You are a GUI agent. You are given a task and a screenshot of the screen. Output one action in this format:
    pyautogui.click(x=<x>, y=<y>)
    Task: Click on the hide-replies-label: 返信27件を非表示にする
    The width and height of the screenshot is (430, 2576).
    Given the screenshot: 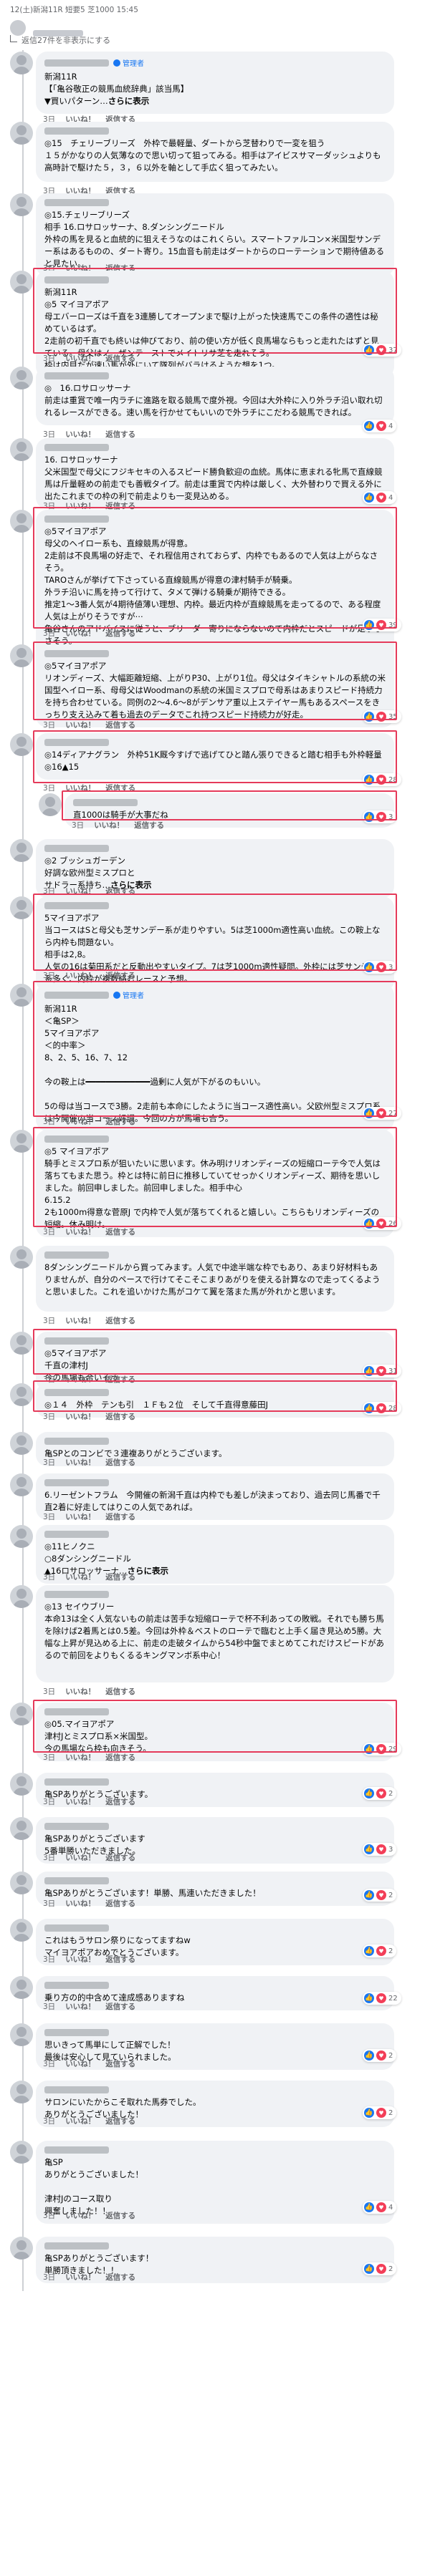 What is the action you would take?
    pyautogui.click(x=66, y=40)
    